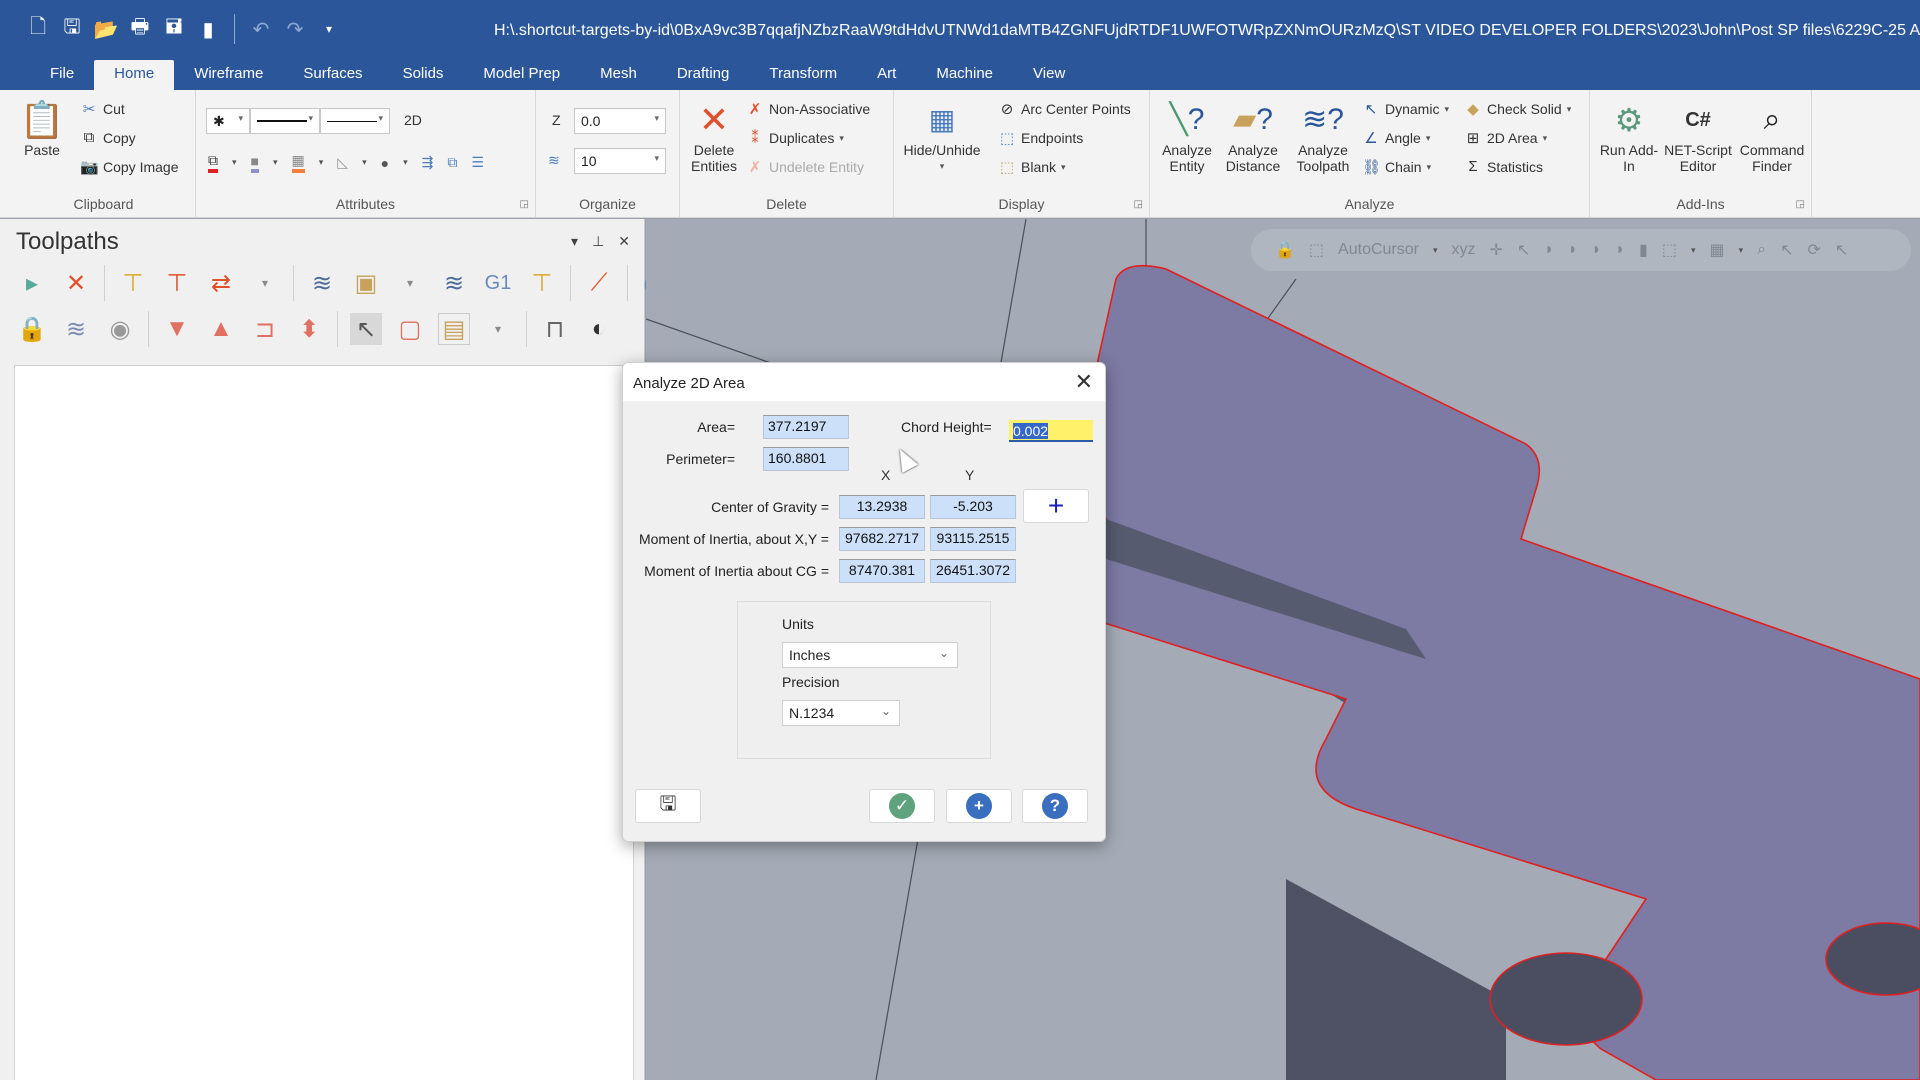  I want to click on line-style-select: ▾, so click(285, 121).